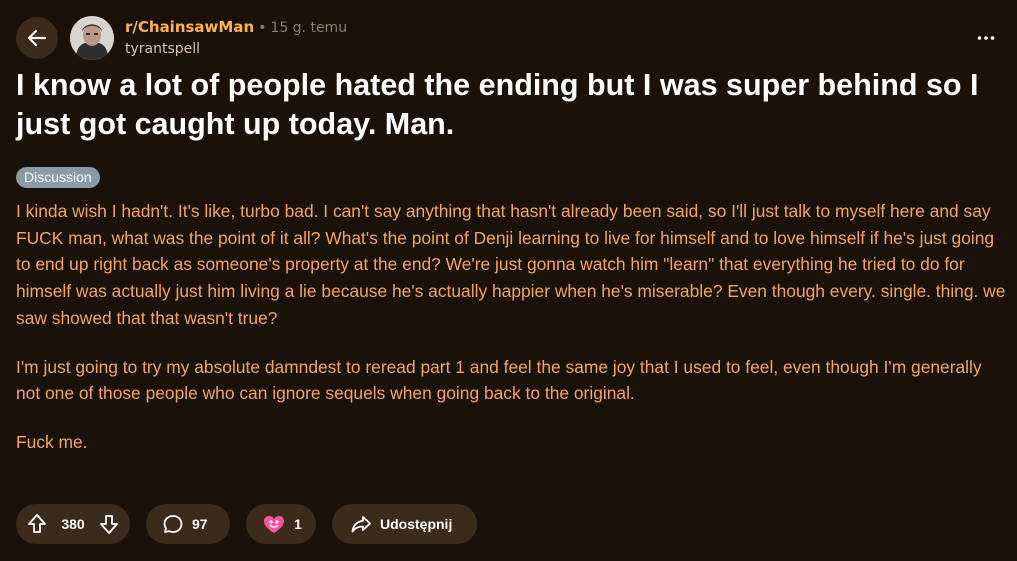 This screenshot has width=1017, height=561. What do you see at coordinates (189, 27) in the screenshot?
I see `subreddit-link: r/ChainsawMan` at bounding box center [189, 27].